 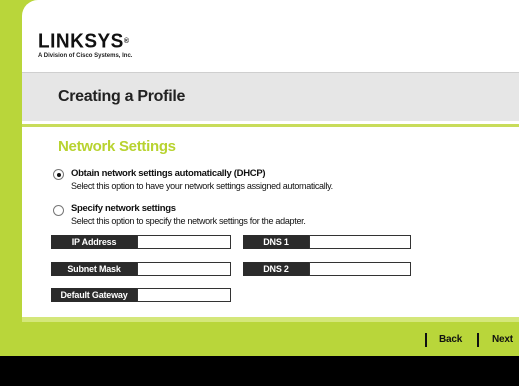 I want to click on bottom-bar, so click(x=259, y=371).